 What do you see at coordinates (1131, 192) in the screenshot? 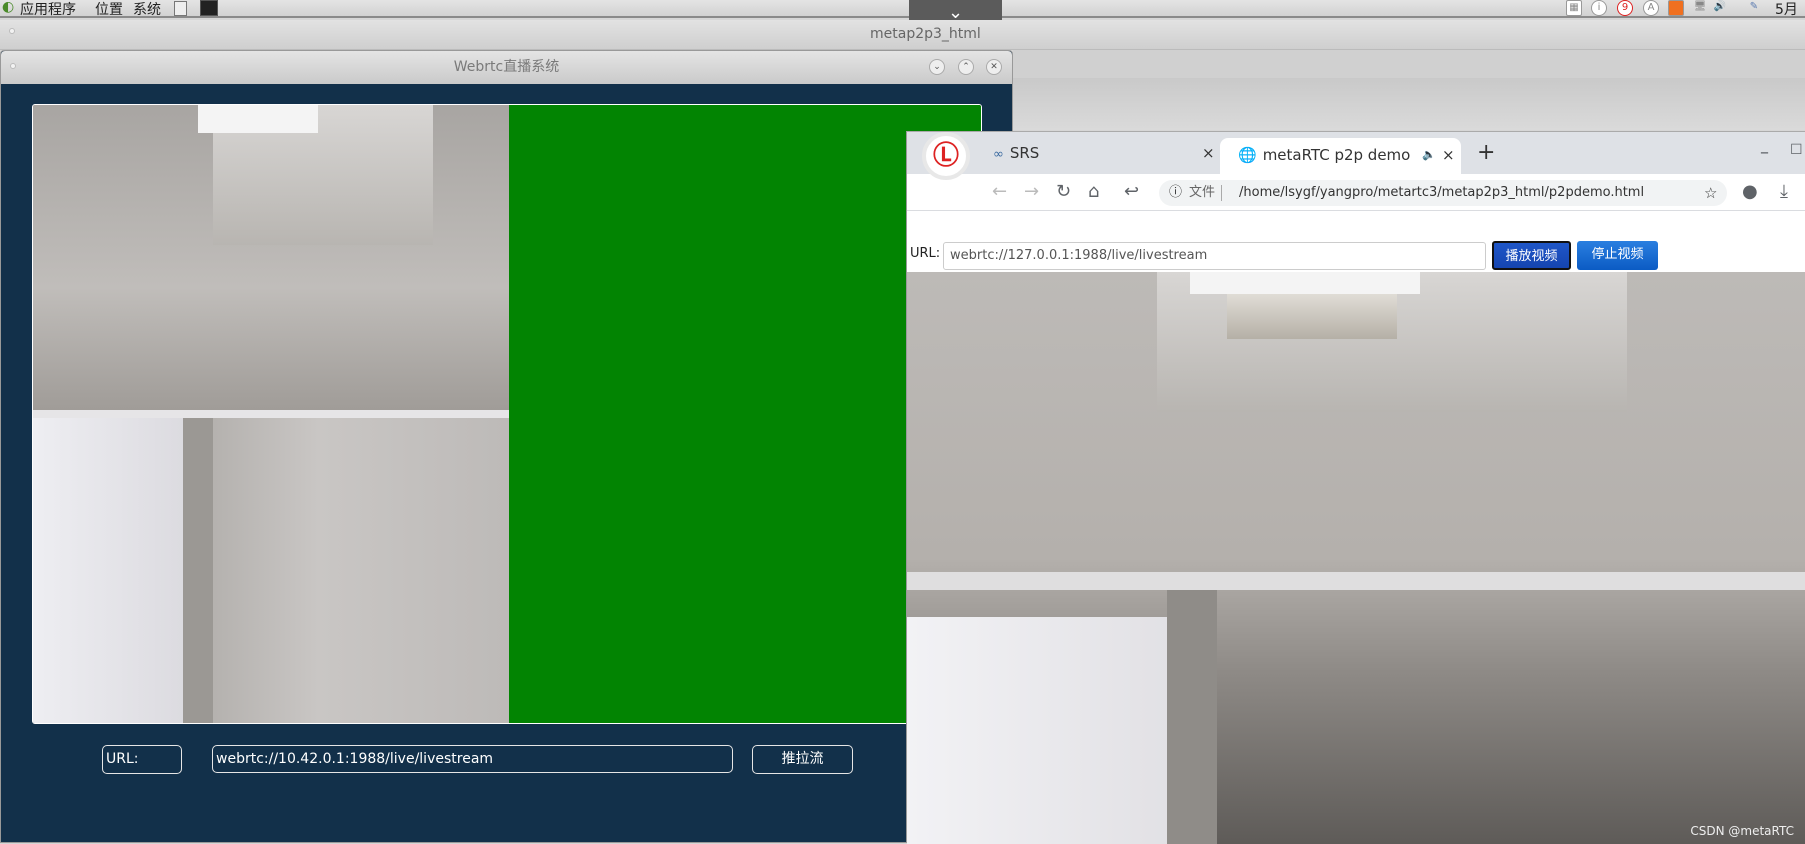
I see `reply-arrow-icon: ↩` at bounding box center [1131, 192].